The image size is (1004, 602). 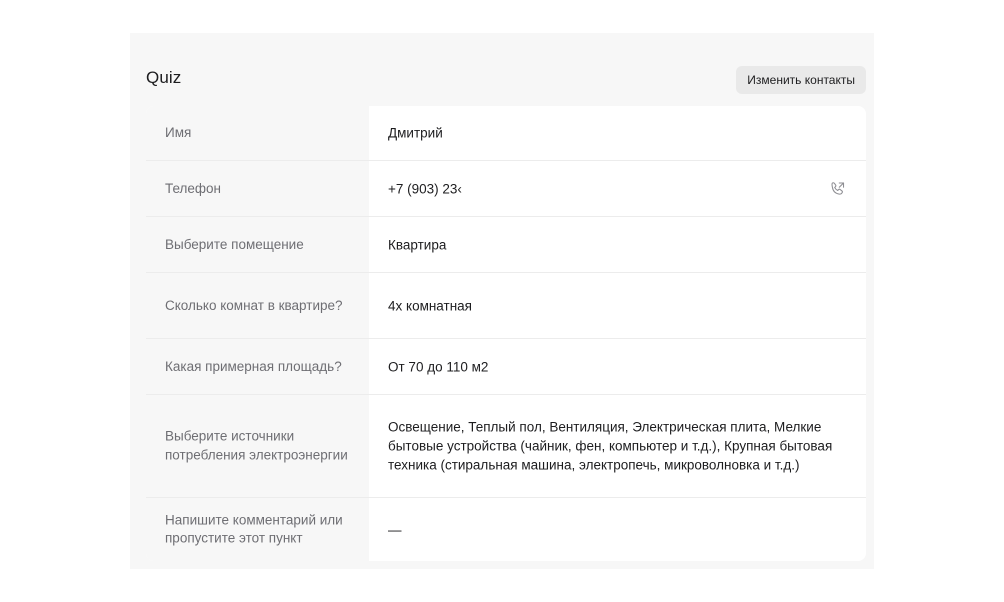 What do you see at coordinates (506, 133) in the screenshot?
I see `table-row-name: Имя Дмитрий` at bounding box center [506, 133].